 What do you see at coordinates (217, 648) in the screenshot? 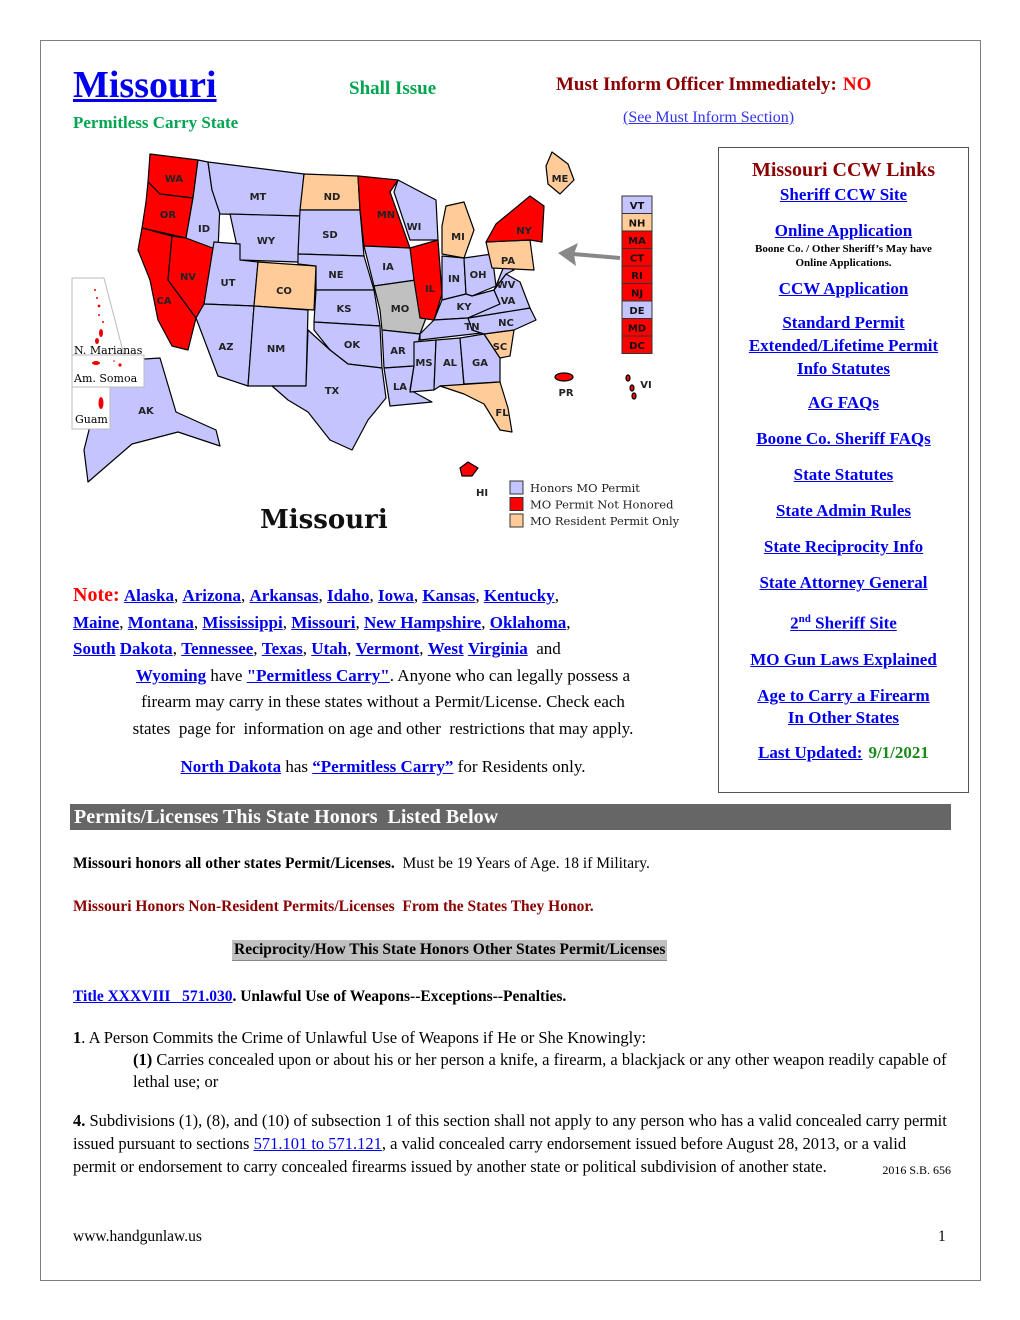
I see `state-link-tennessee: Tennessee` at bounding box center [217, 648].